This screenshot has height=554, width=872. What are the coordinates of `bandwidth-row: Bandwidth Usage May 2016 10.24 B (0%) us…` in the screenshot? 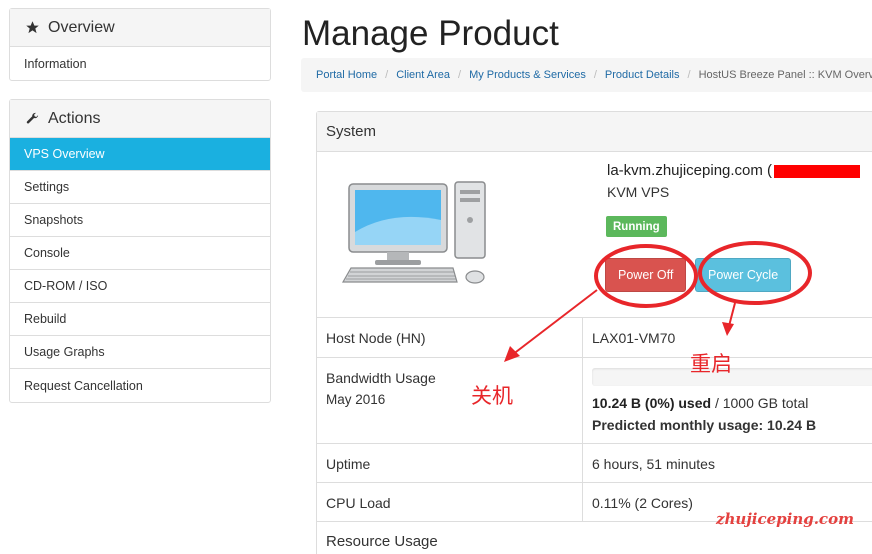 It's located at (594, 401).